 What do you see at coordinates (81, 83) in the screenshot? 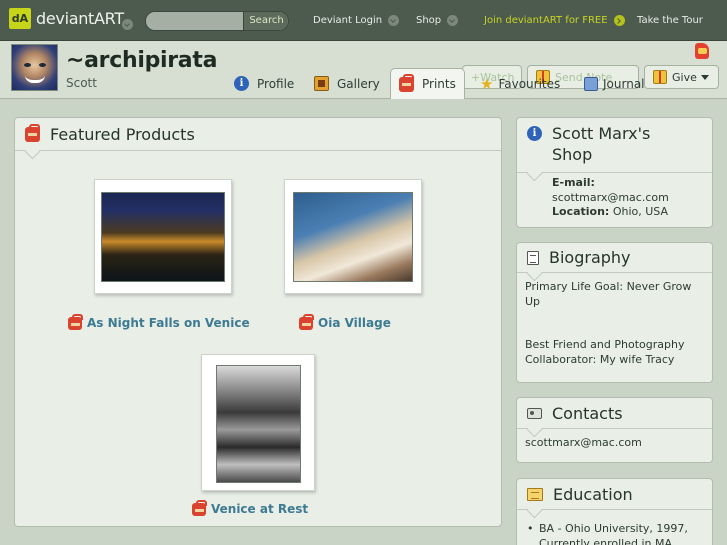
I see `real-name: Scott` at bounding box center [81, 83].